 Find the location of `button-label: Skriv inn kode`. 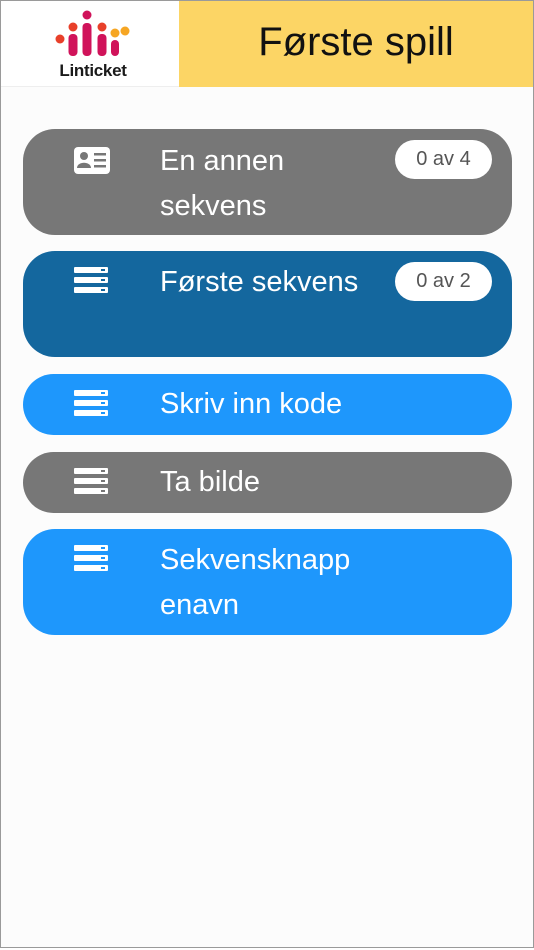

button-label: Skriv inn kode is located at coordinates (251, 404).